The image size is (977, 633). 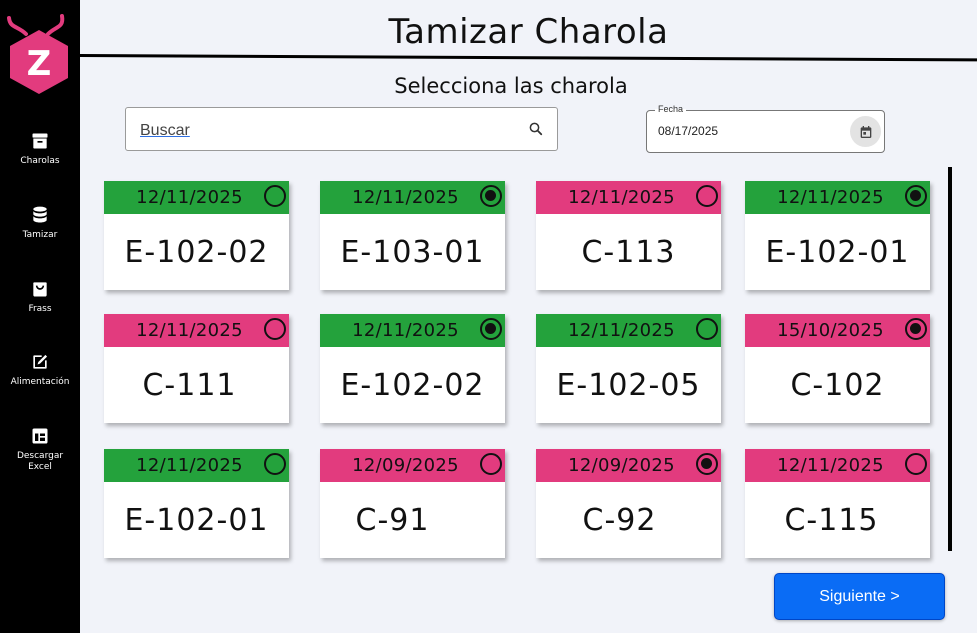 I want to click on sidebar-item-label: Alimentación, so click(x=40, y=382).